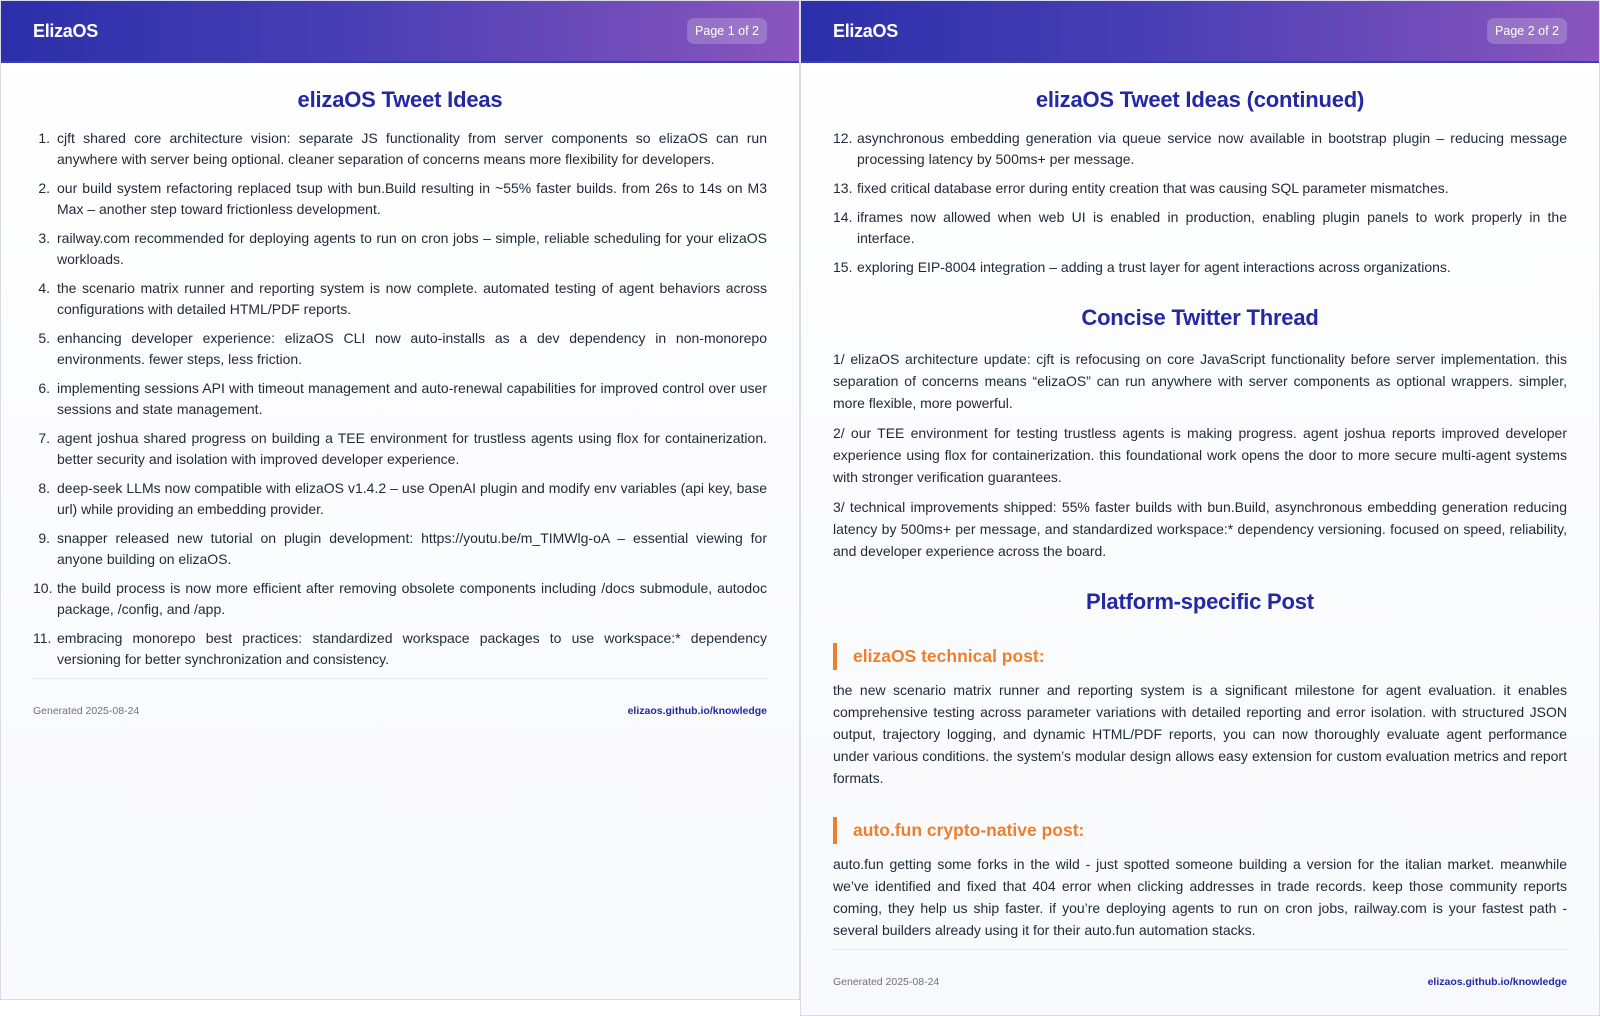  What do you see at coordinates (44, 338) in the screenshot?
I see `item-number: 5.` at bounding box center [44, 338].